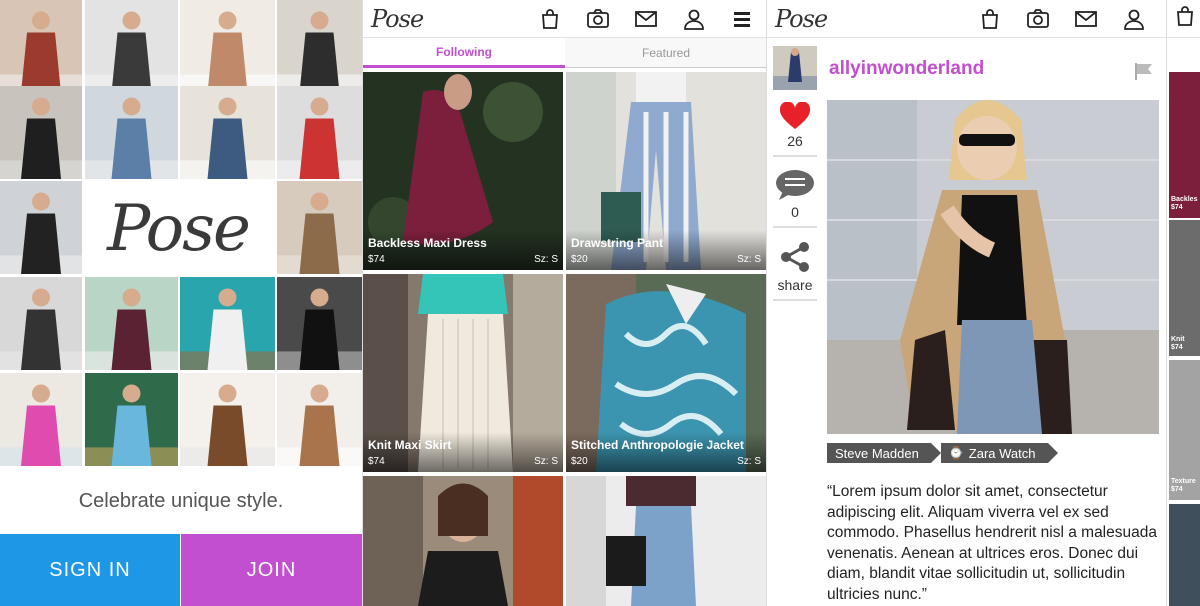 The width and height of the screenshot is (1200, 606). Describe the element at coordinates (795, 257) in the screenshot. I see `share-icon` at that location.